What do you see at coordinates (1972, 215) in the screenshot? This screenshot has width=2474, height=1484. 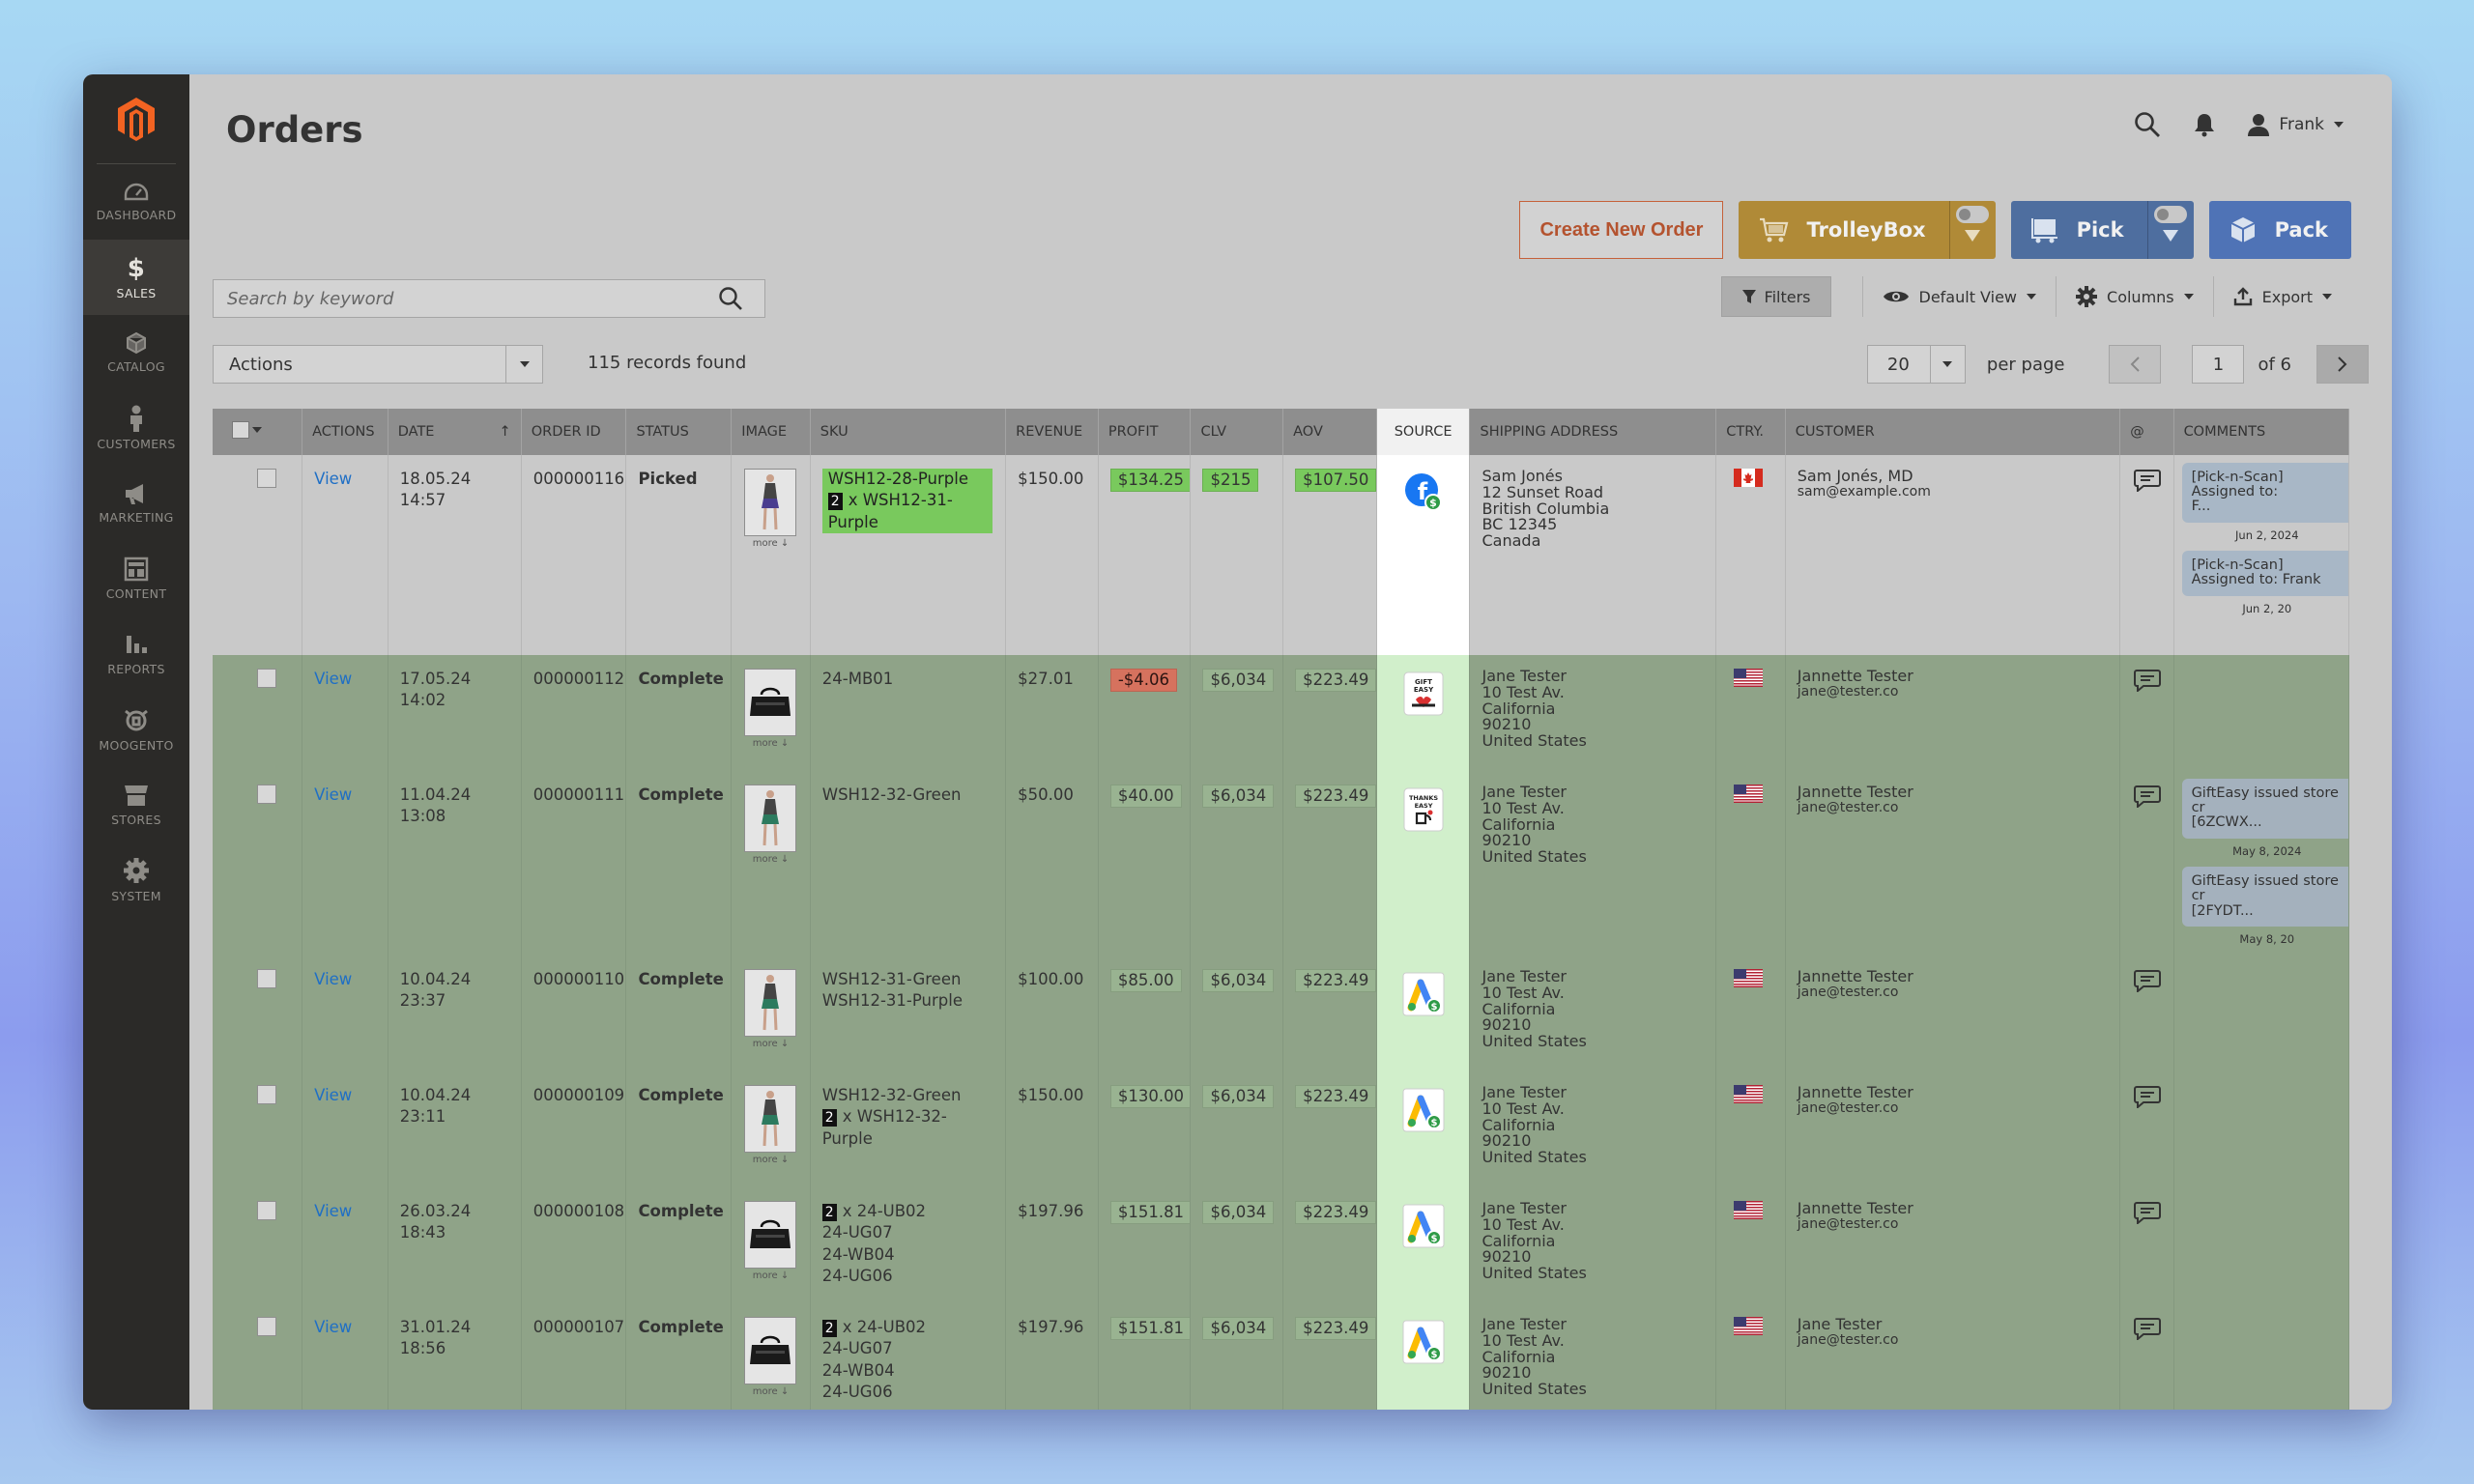 I see `toggle-switch` at bounding box center [1972, 215].